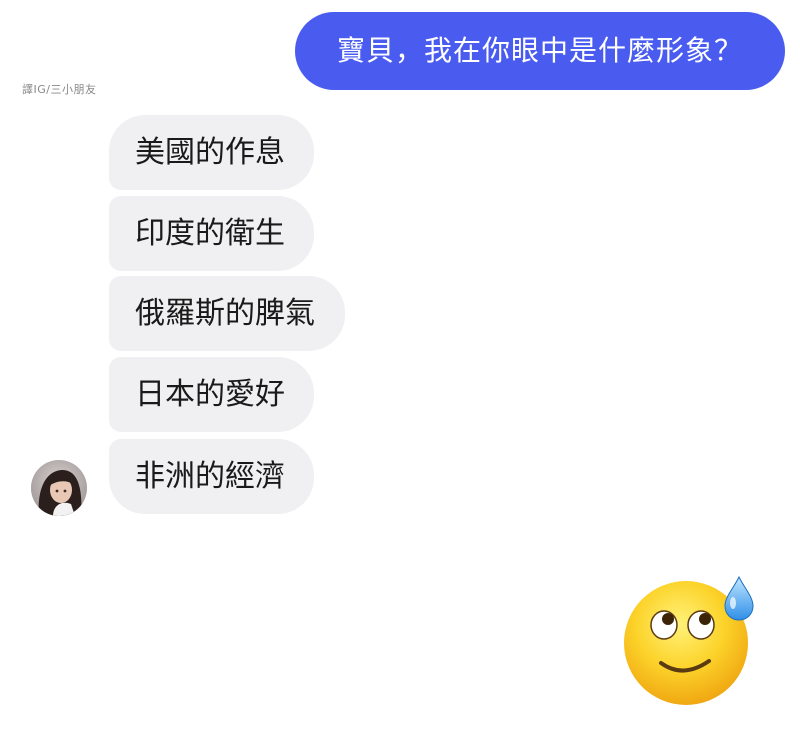 Image resolution: width=800 pixels, height=733 pixels. Describe the element at coordinates (227, 313) in the screenshot. I see `incoming-message-bubble: 俄羅斯的脾氣` at that location.